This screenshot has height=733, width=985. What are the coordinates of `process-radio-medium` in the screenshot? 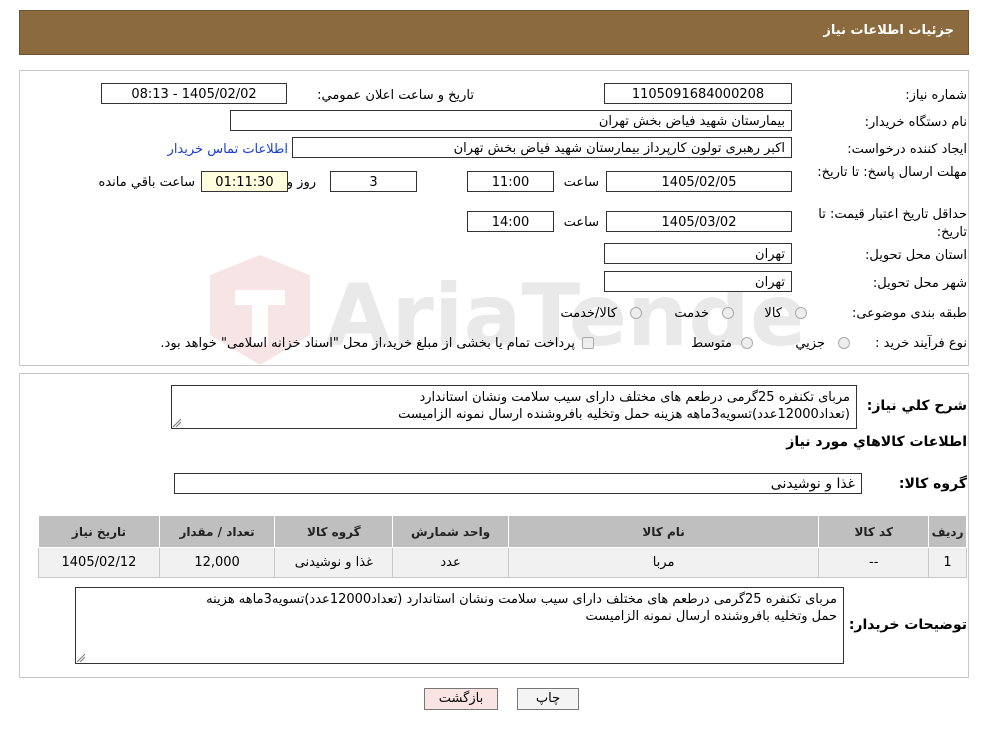 It's located at (747, 343).